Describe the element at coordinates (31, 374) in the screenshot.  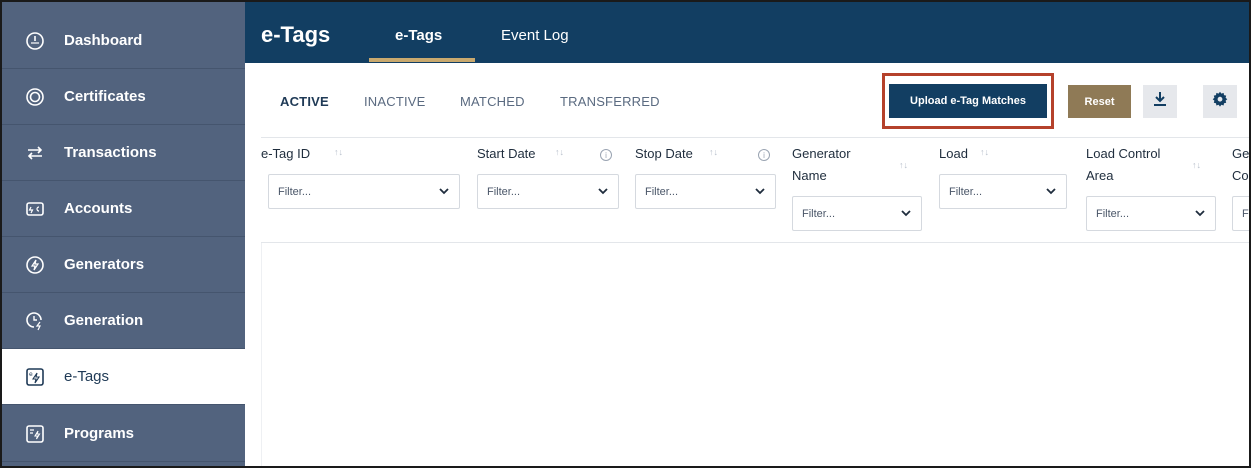
I see `svg-text: e` at that location.